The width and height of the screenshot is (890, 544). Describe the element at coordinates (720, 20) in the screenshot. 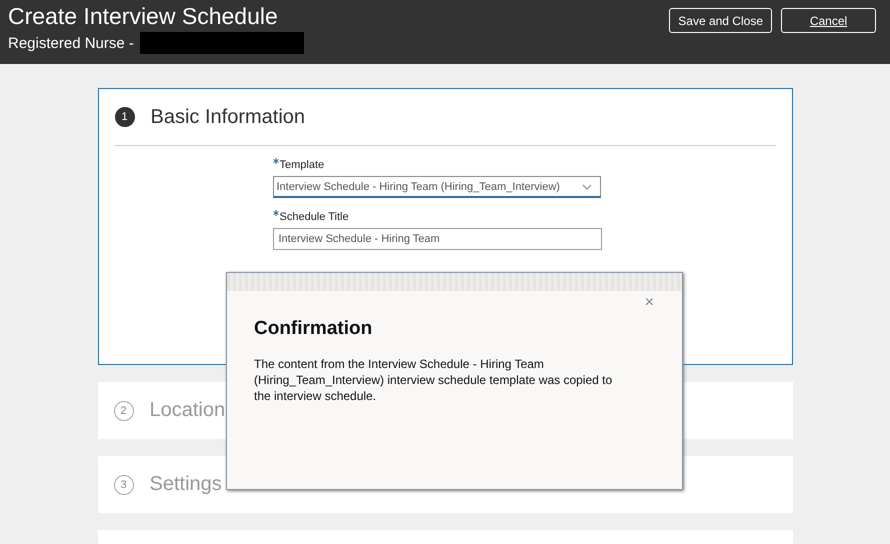

I see `save-button: Save and Close` at that location.